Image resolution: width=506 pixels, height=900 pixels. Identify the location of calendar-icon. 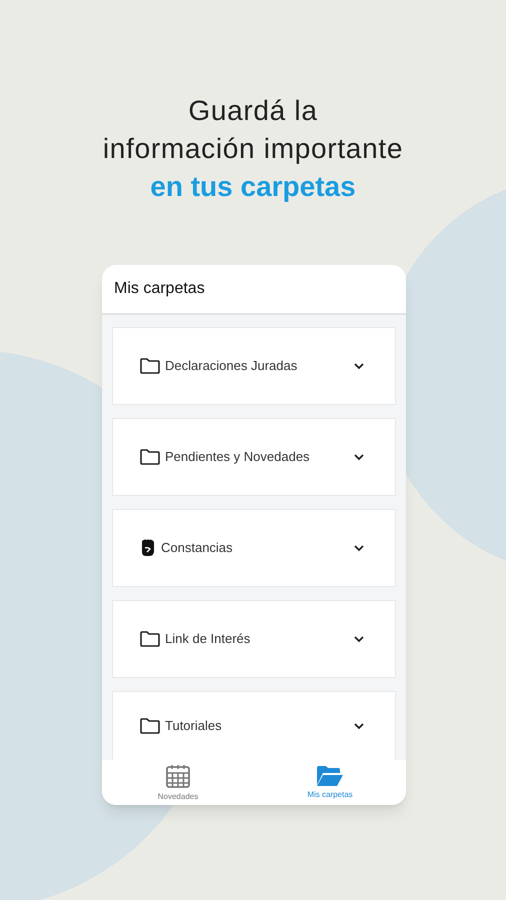
(178, 775).